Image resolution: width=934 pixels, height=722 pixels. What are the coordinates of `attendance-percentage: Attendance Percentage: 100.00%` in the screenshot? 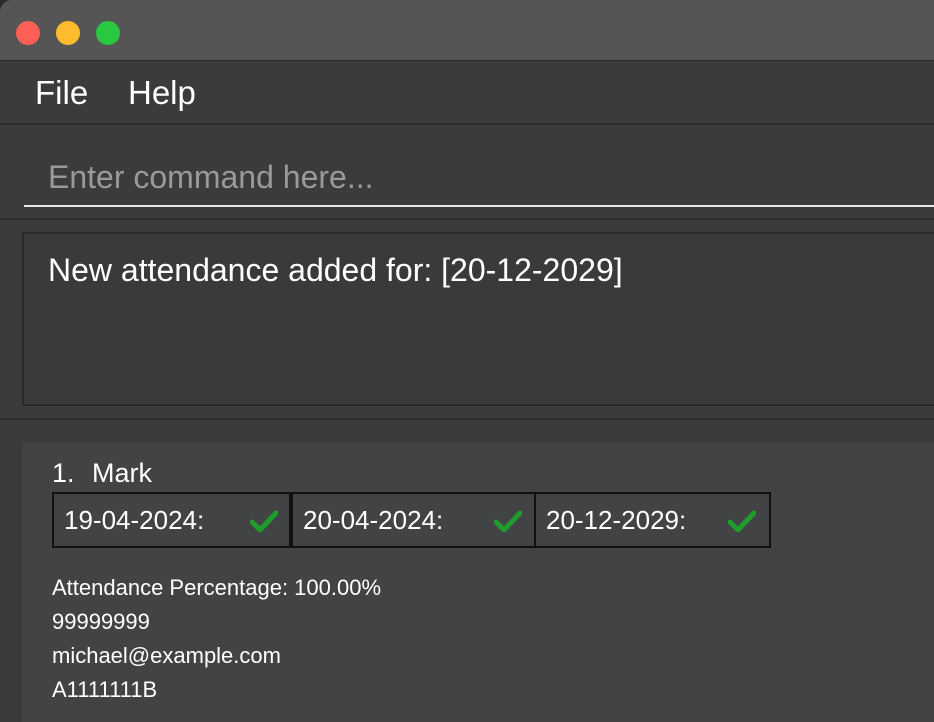 It's located at (217, 587).